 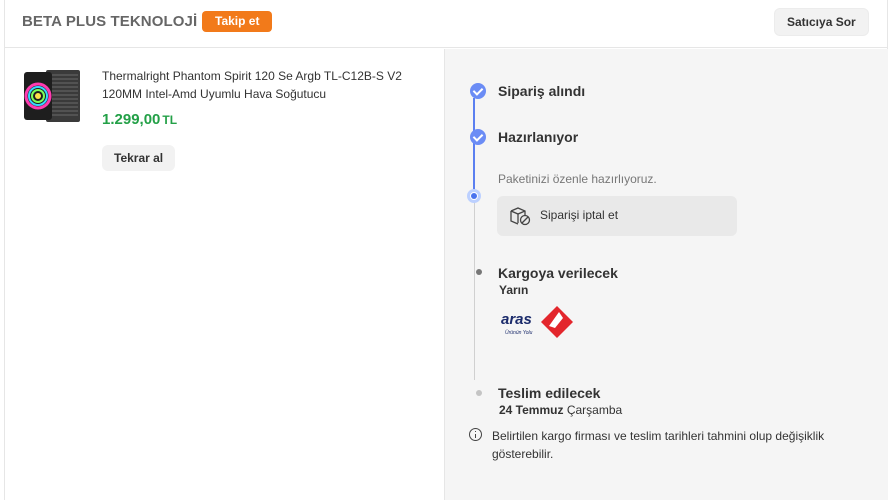 I want to click on cancel-order-button: Siparişi iptal et, so click(x=617, y=216).